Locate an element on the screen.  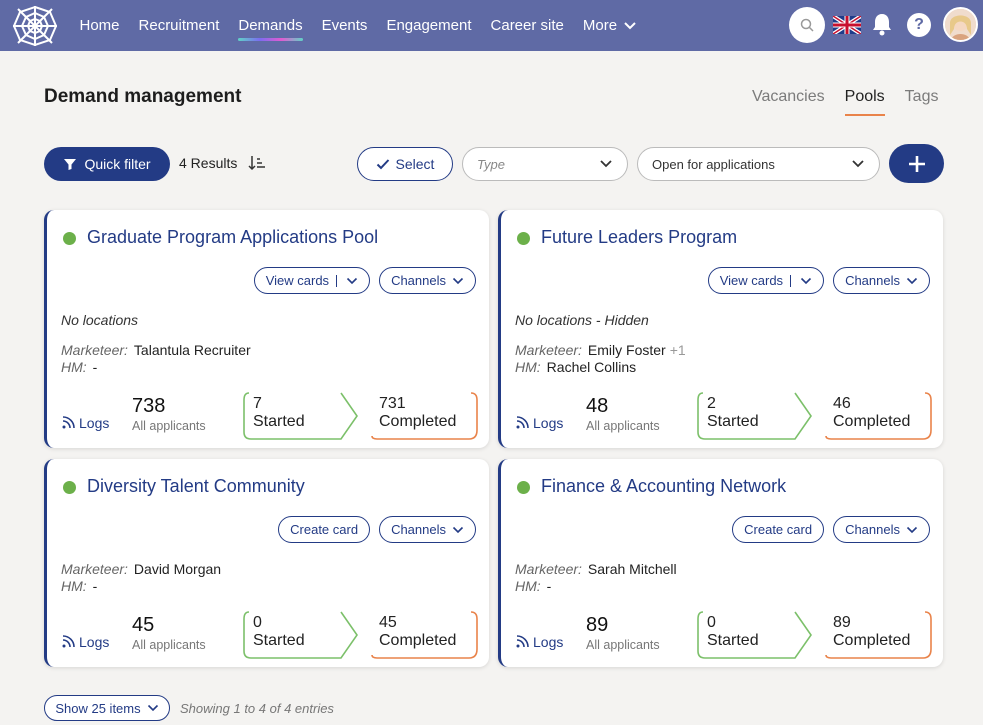
status-dropdown: Open for applications is located at coordinates (758, 164).